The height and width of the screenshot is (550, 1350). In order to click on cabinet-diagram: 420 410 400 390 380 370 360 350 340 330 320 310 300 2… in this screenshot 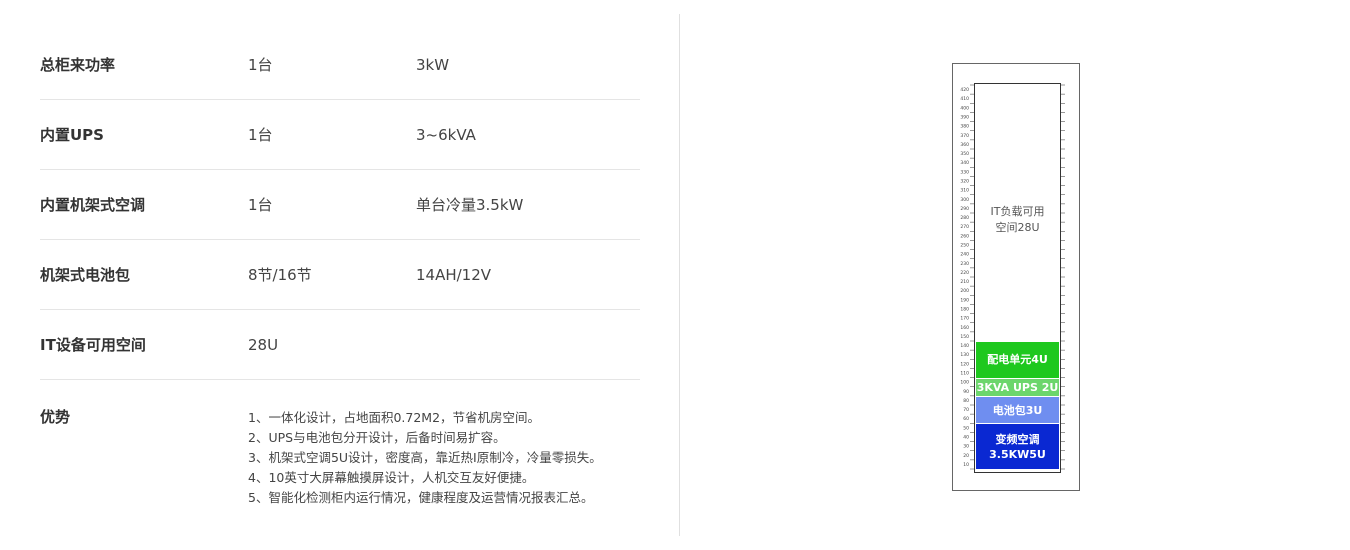, I will do `click(1016, 277)`.